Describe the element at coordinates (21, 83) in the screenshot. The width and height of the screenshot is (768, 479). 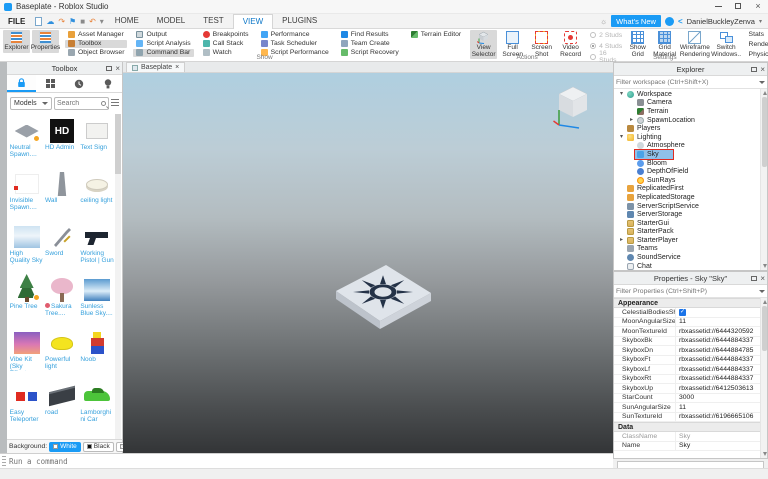
I see `toolbox-tab-marketplace` at that location.